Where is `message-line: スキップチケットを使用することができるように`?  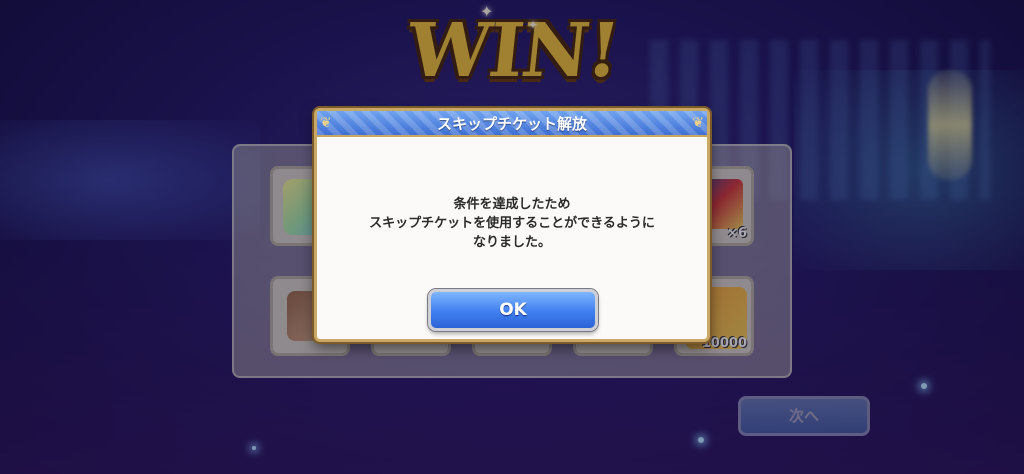
message-line: スキップチケットを使用することができるように is located at coordinates (512, 223).